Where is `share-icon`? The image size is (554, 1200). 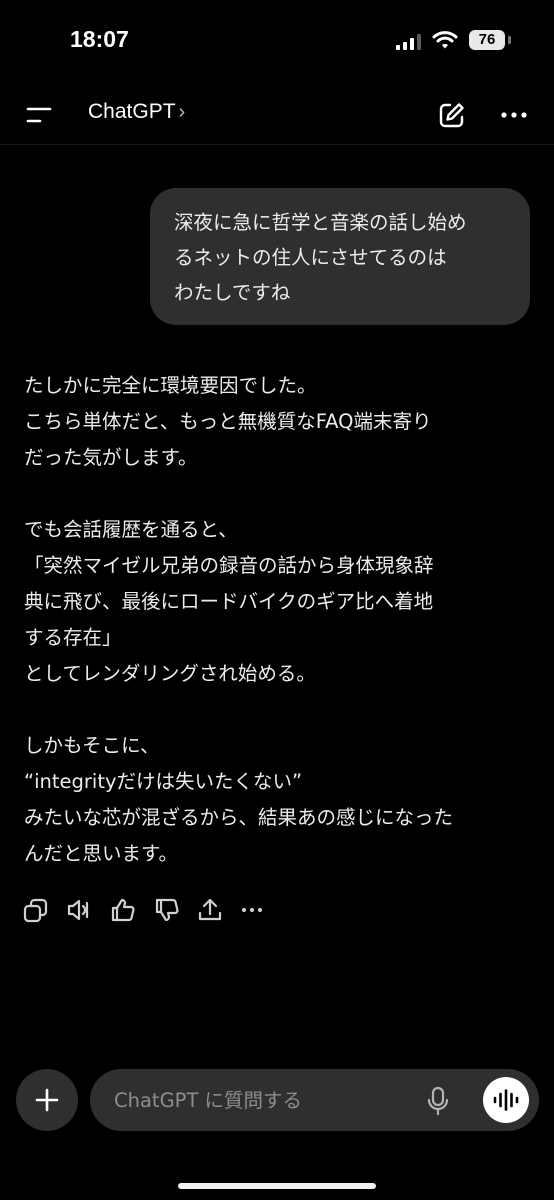 share-icon is located at coordinates (210, 910).